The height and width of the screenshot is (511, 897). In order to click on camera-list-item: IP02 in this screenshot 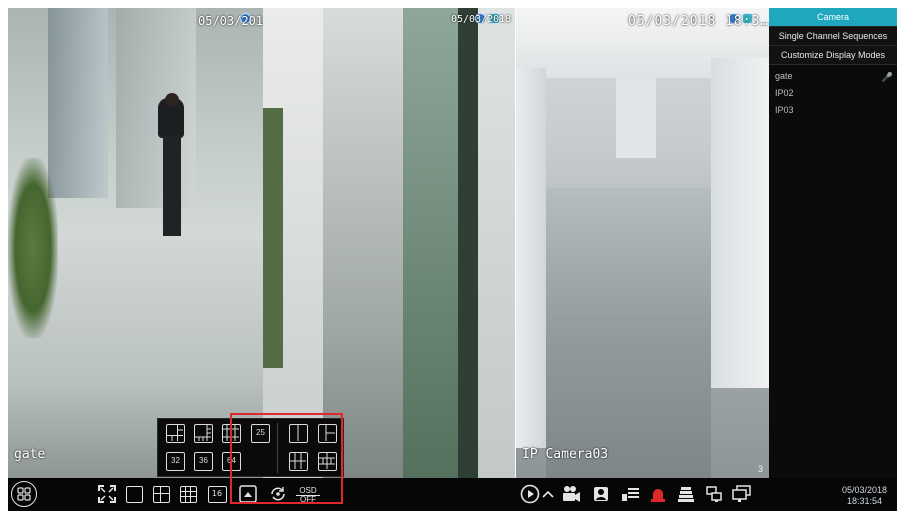, I will do `click(833, 93)`.